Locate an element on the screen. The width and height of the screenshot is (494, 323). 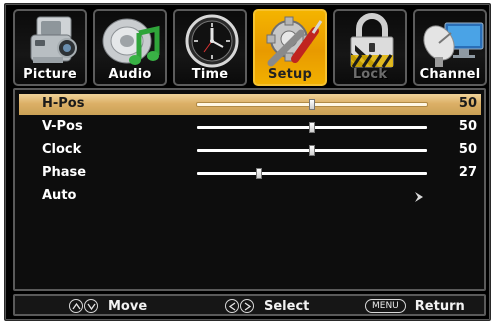
phase-slider is located at coordinates (312, 173).